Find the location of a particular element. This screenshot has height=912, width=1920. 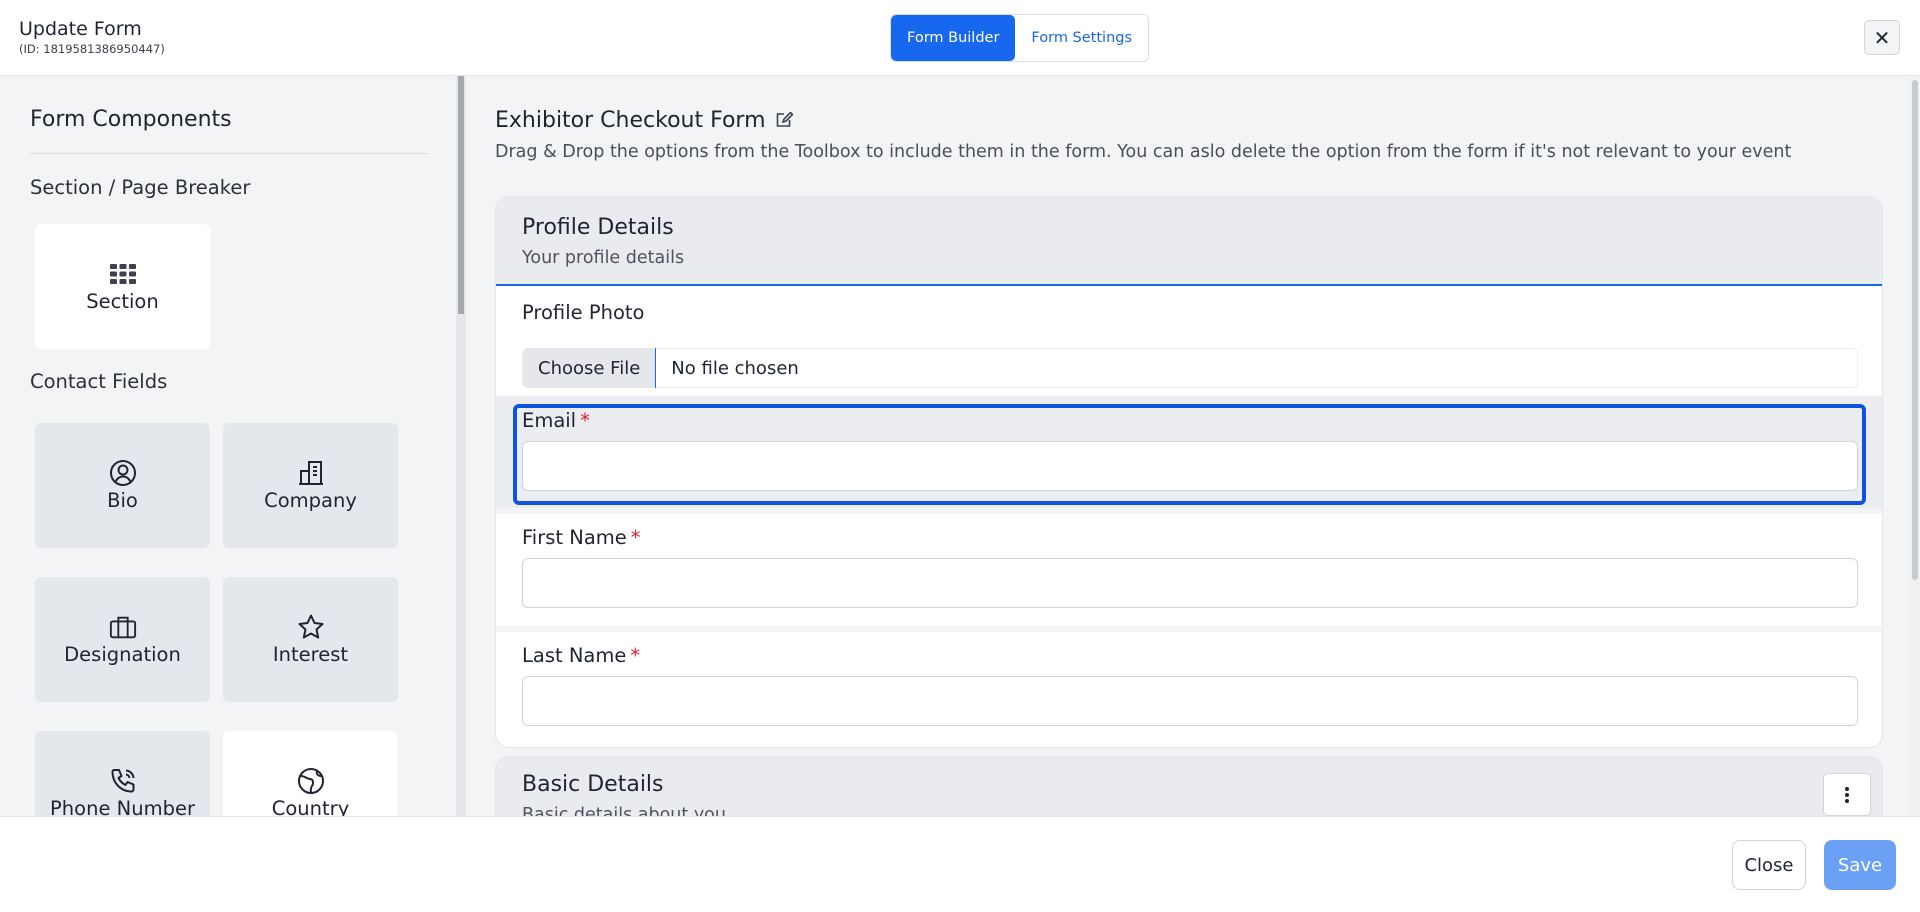

globe-icon is located at coordinates (311, 781).